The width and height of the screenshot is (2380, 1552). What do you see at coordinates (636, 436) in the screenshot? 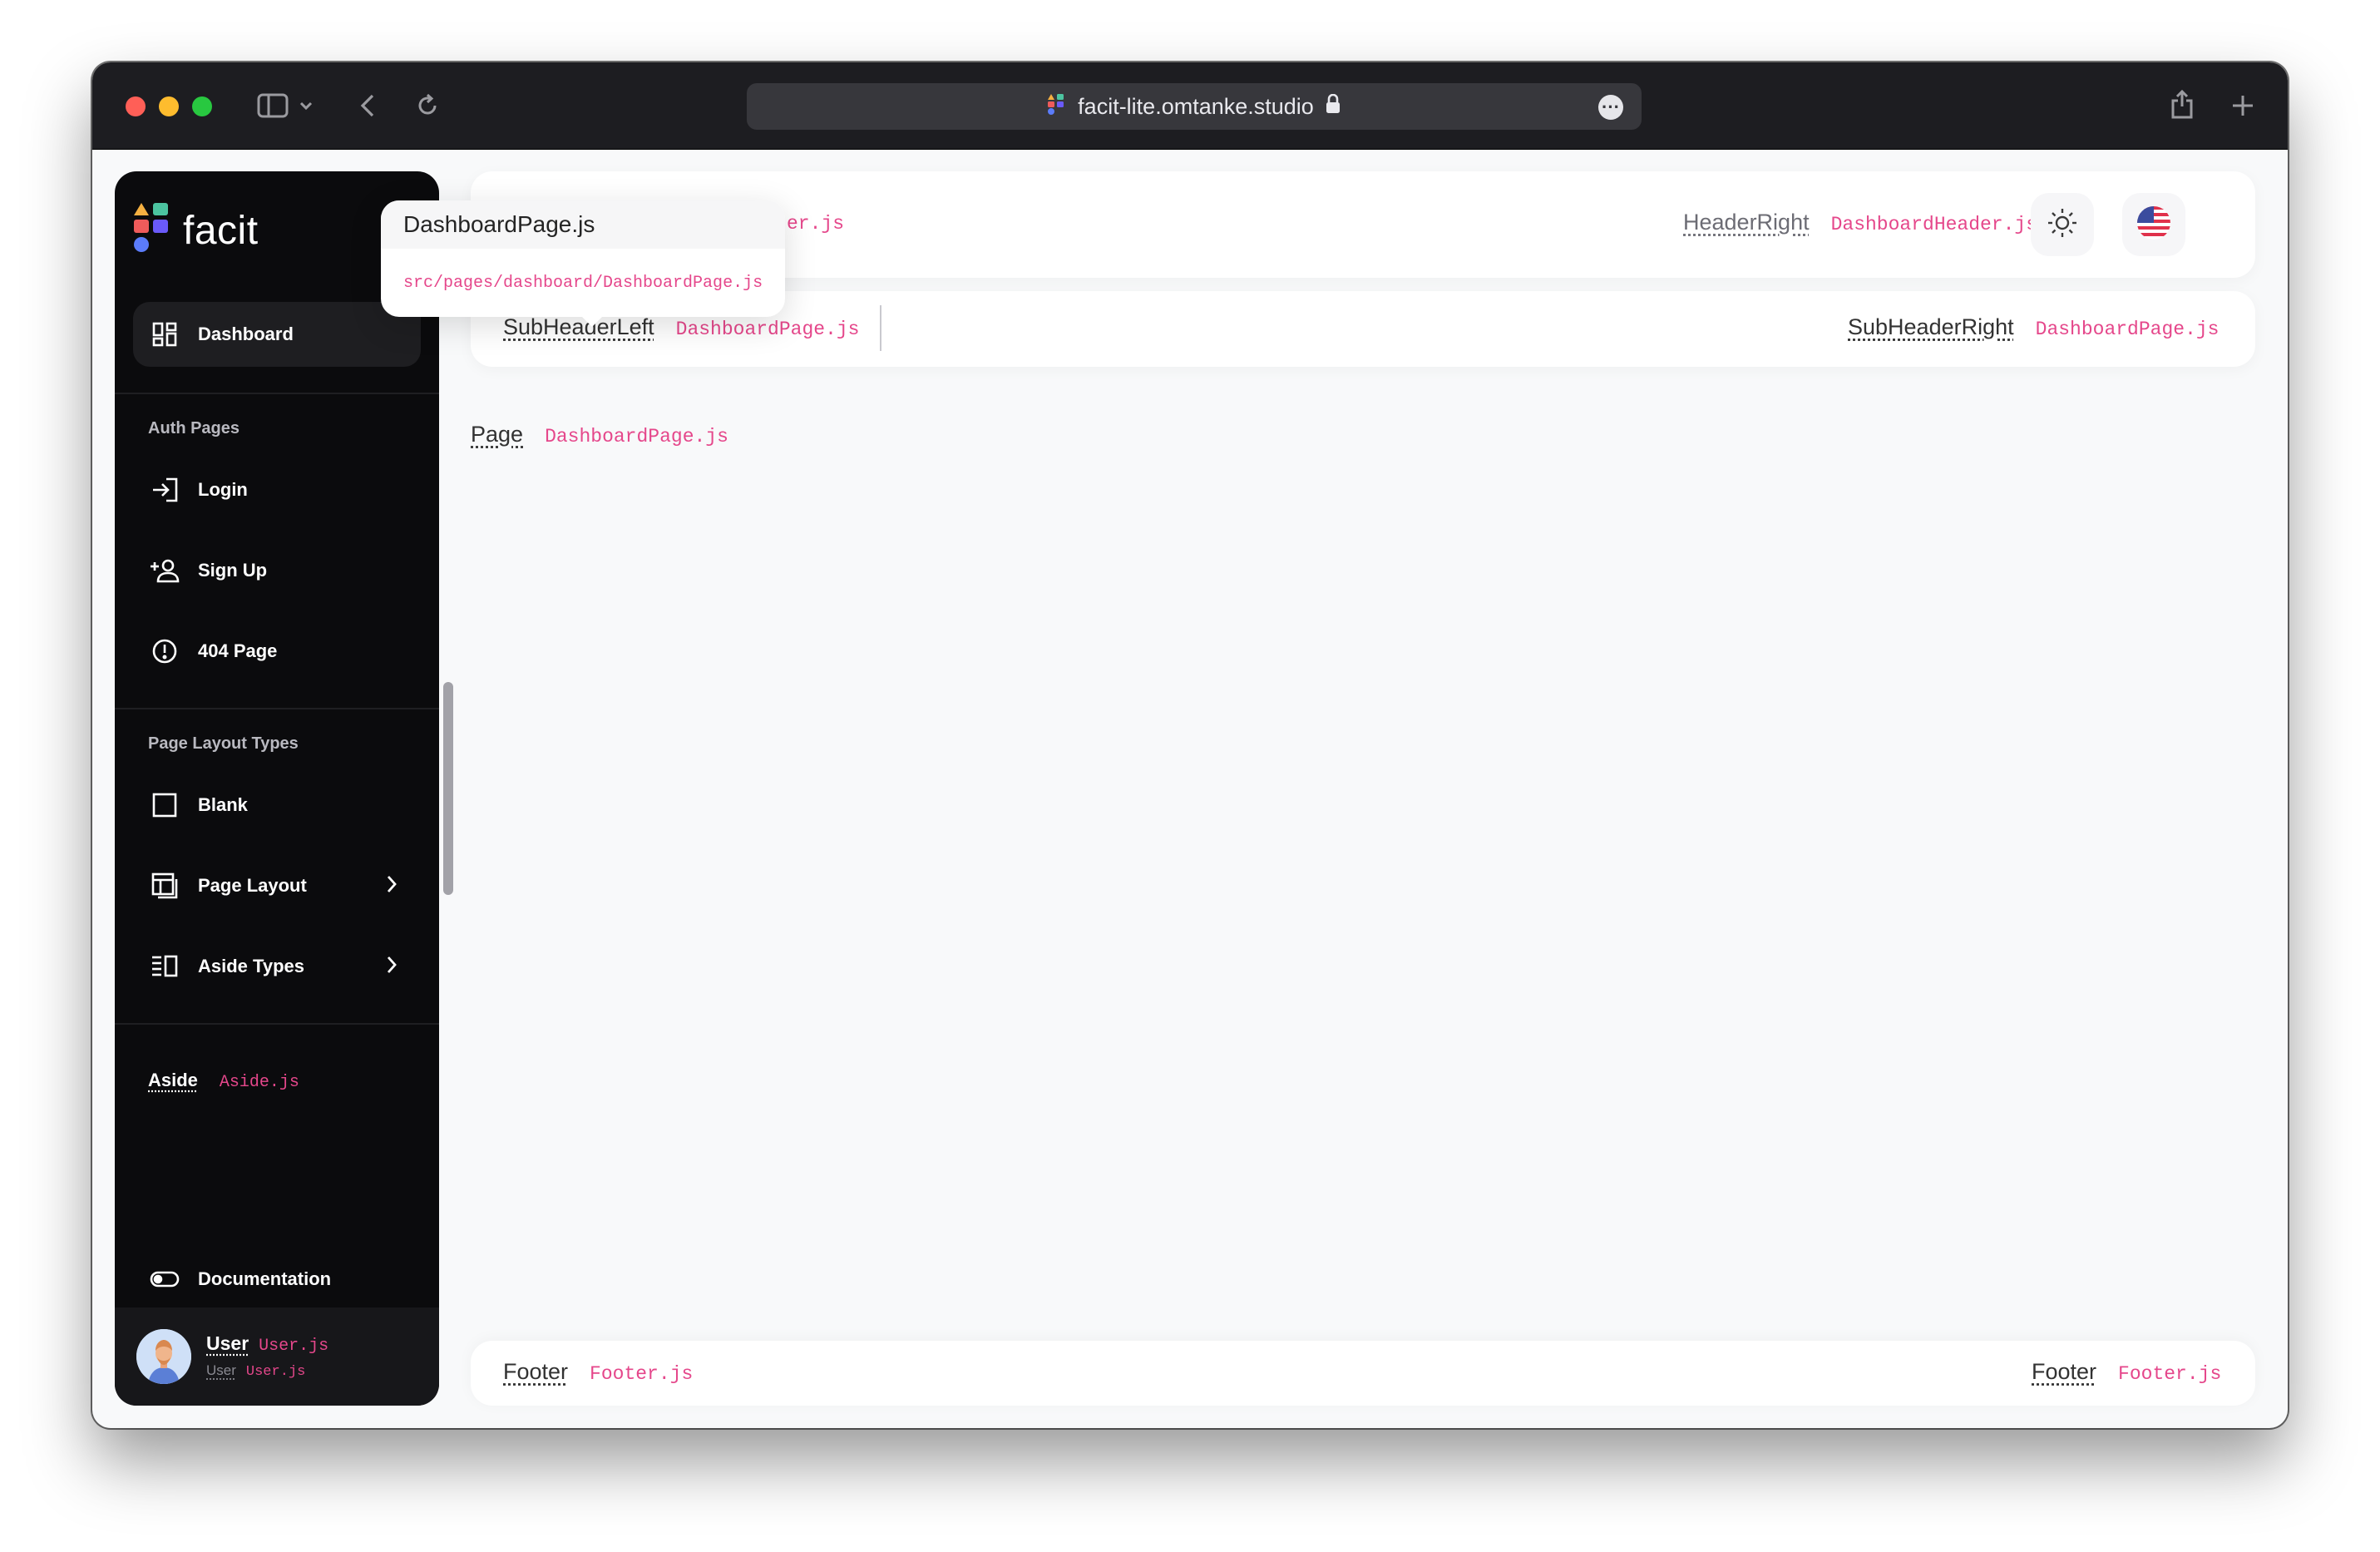
I see `page-file: DashboardPage.js` at bounding box center [636, 436].